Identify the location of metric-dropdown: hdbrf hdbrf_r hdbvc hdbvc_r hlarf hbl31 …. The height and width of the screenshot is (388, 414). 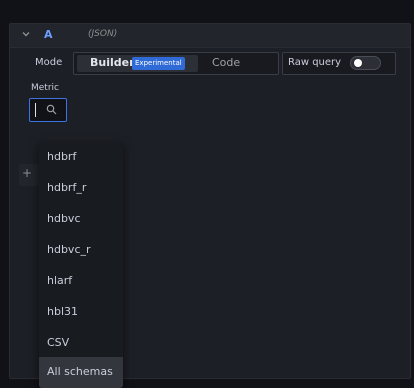
(81, 265).